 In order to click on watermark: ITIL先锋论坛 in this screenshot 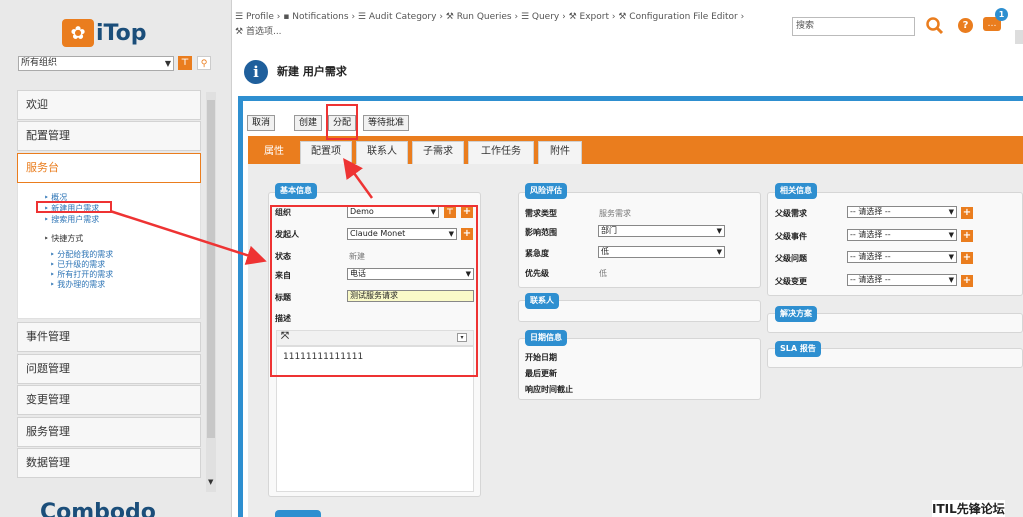, I will do `click(968, 508)`.